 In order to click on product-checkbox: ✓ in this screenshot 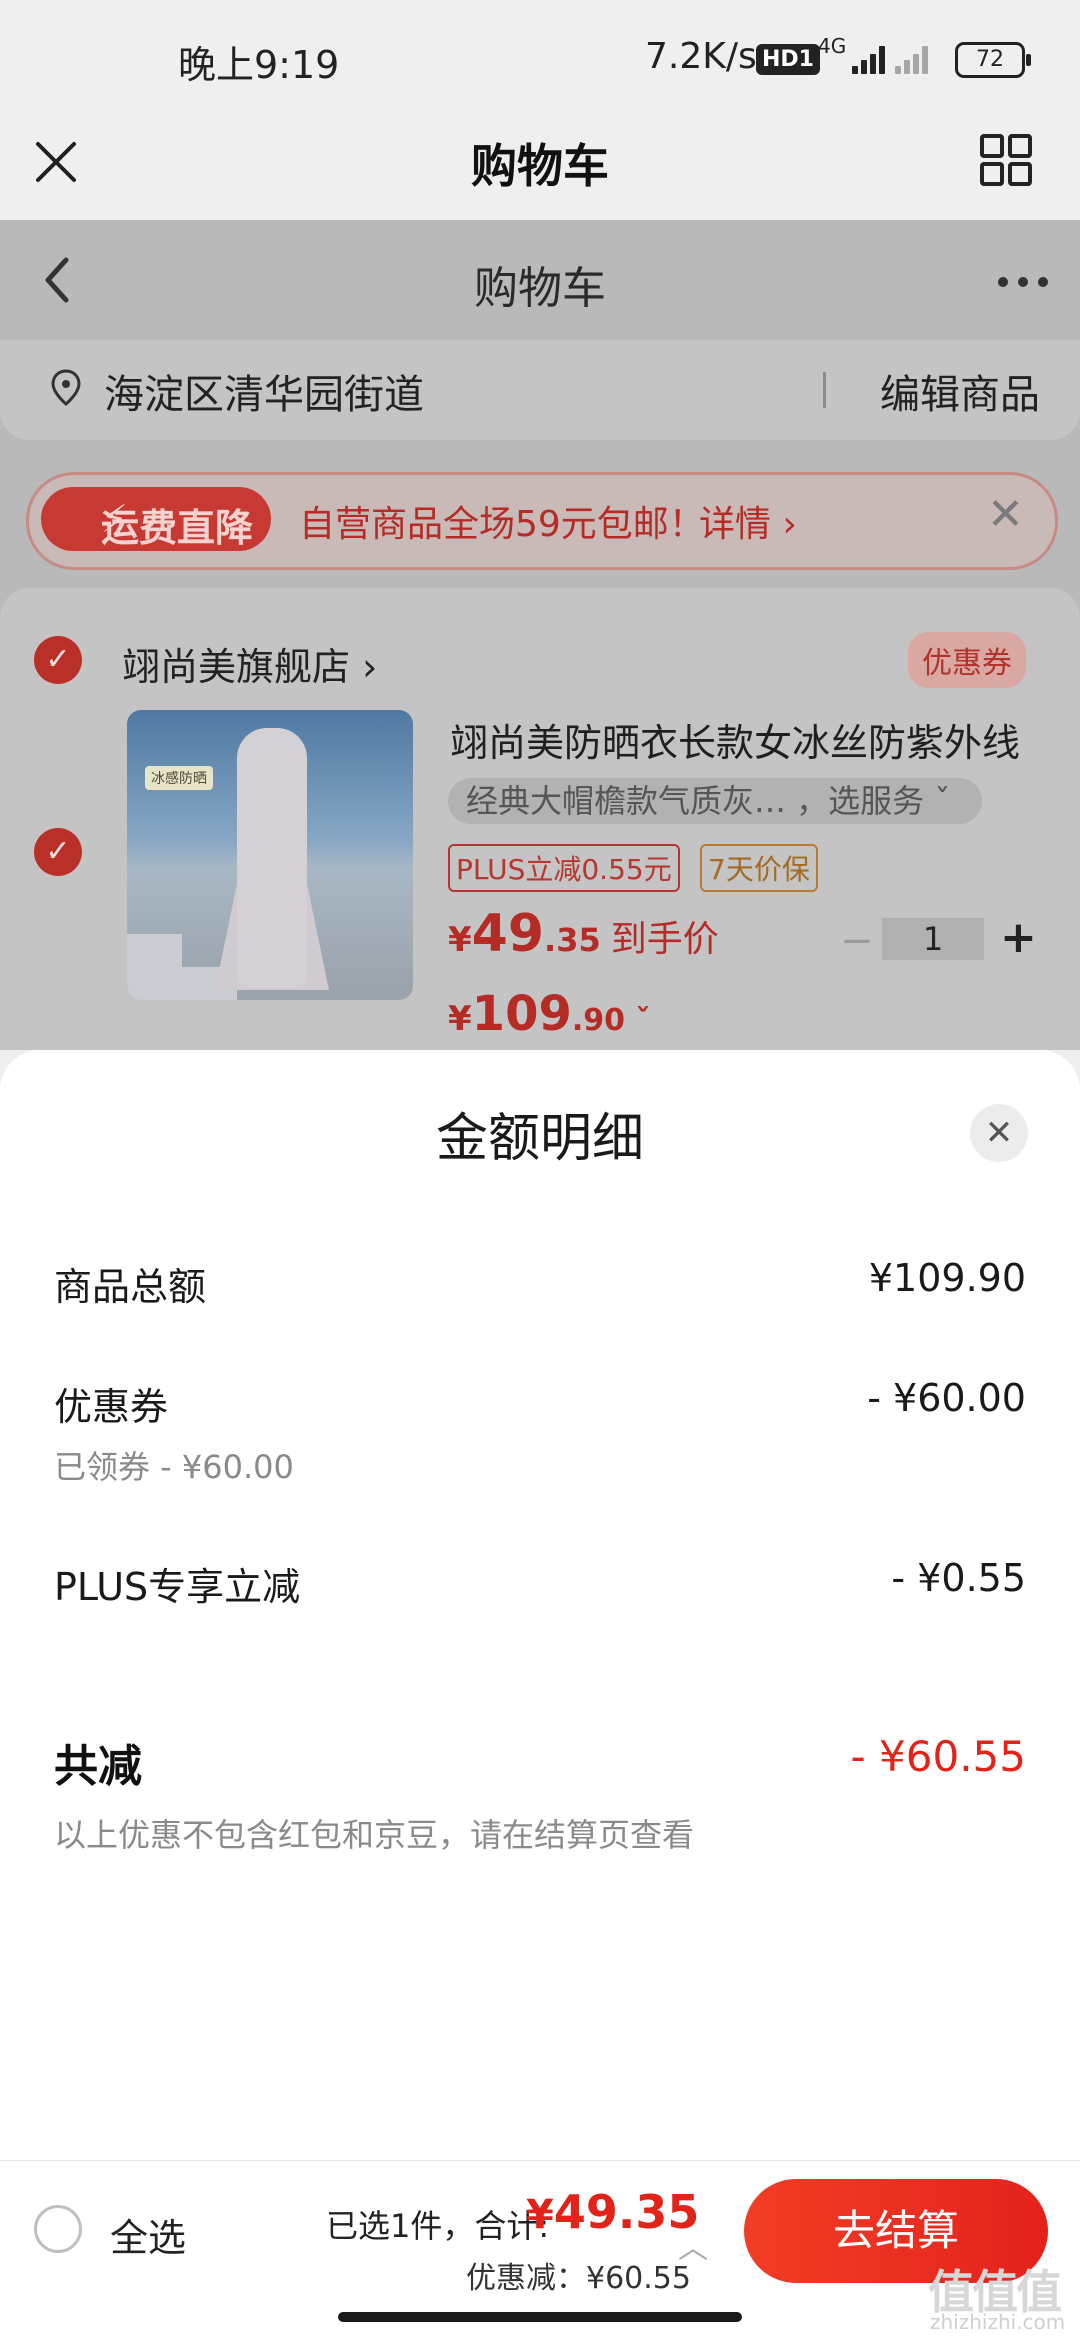, I will do `click(58, 852)`.